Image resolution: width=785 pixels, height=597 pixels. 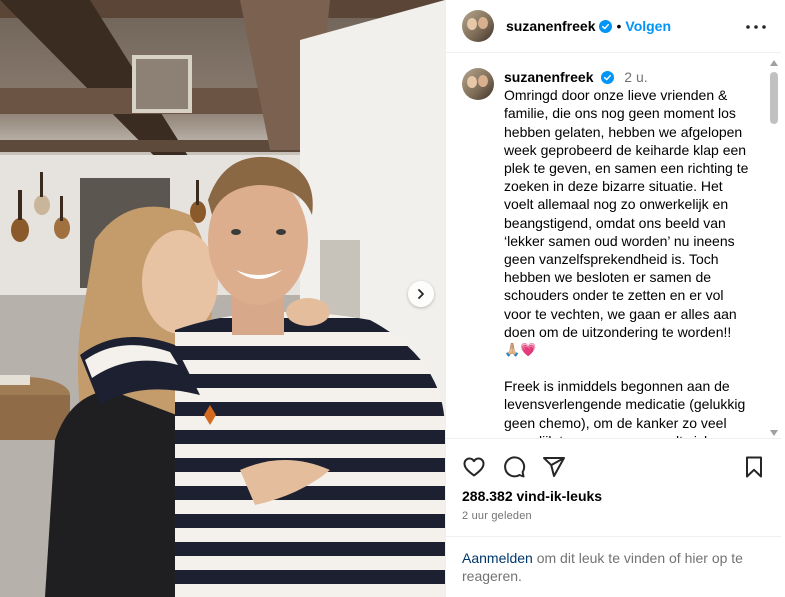 I want to click on action-bar, so click(x=614, y=466).